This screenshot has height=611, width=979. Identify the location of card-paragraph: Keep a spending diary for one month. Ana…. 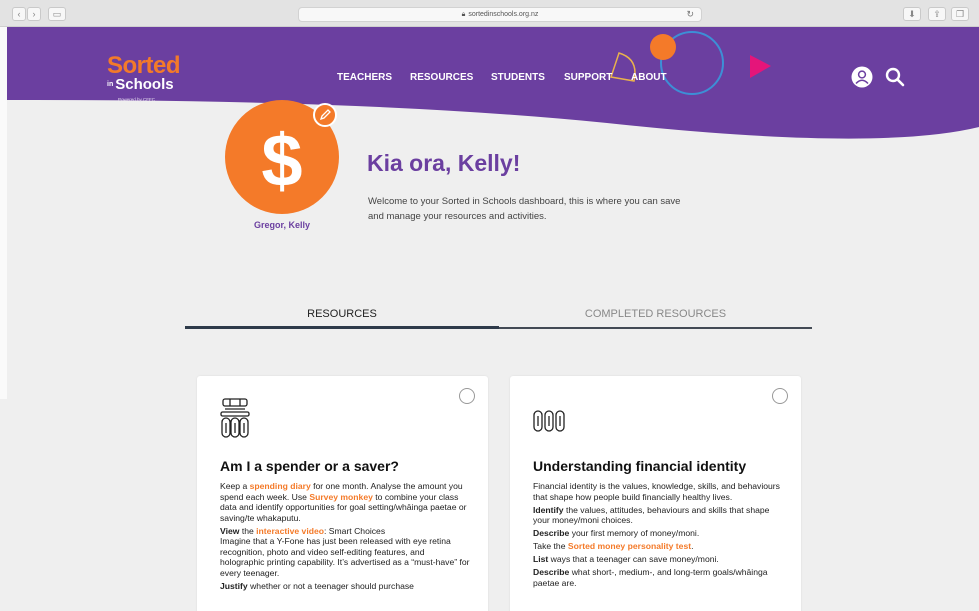
(343, 502).